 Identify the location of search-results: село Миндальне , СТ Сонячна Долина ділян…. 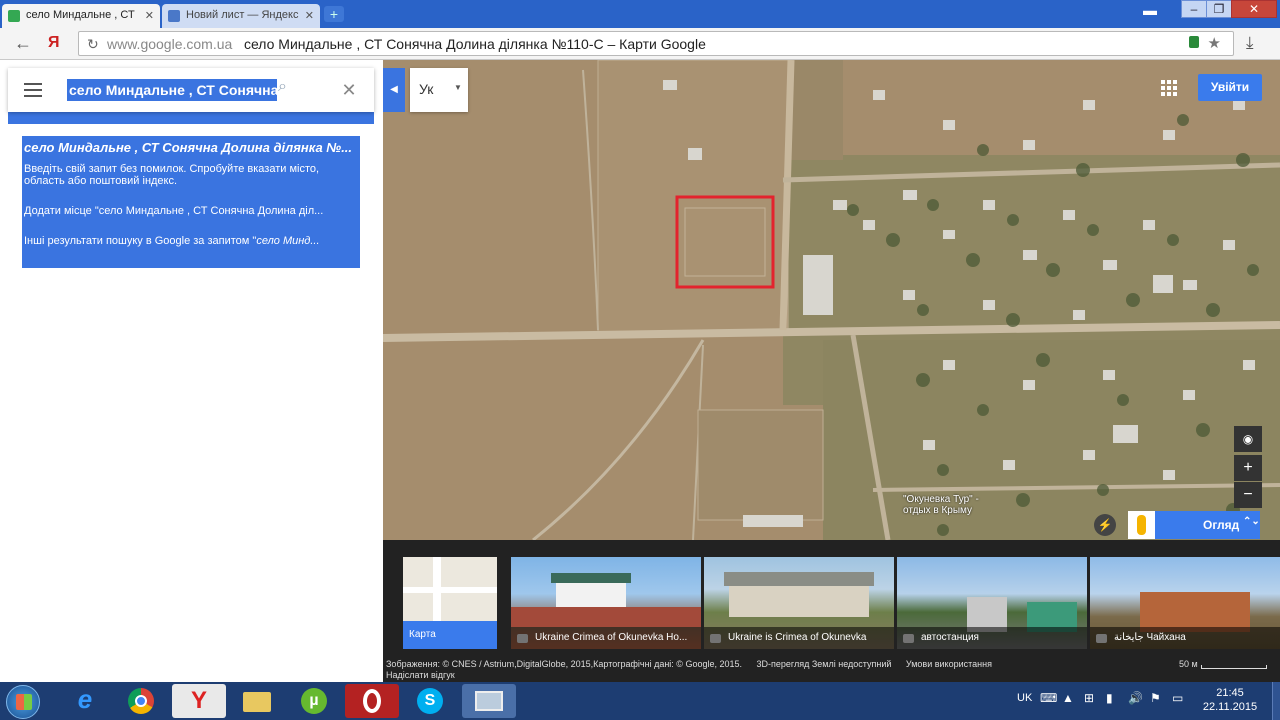
(191, 202).